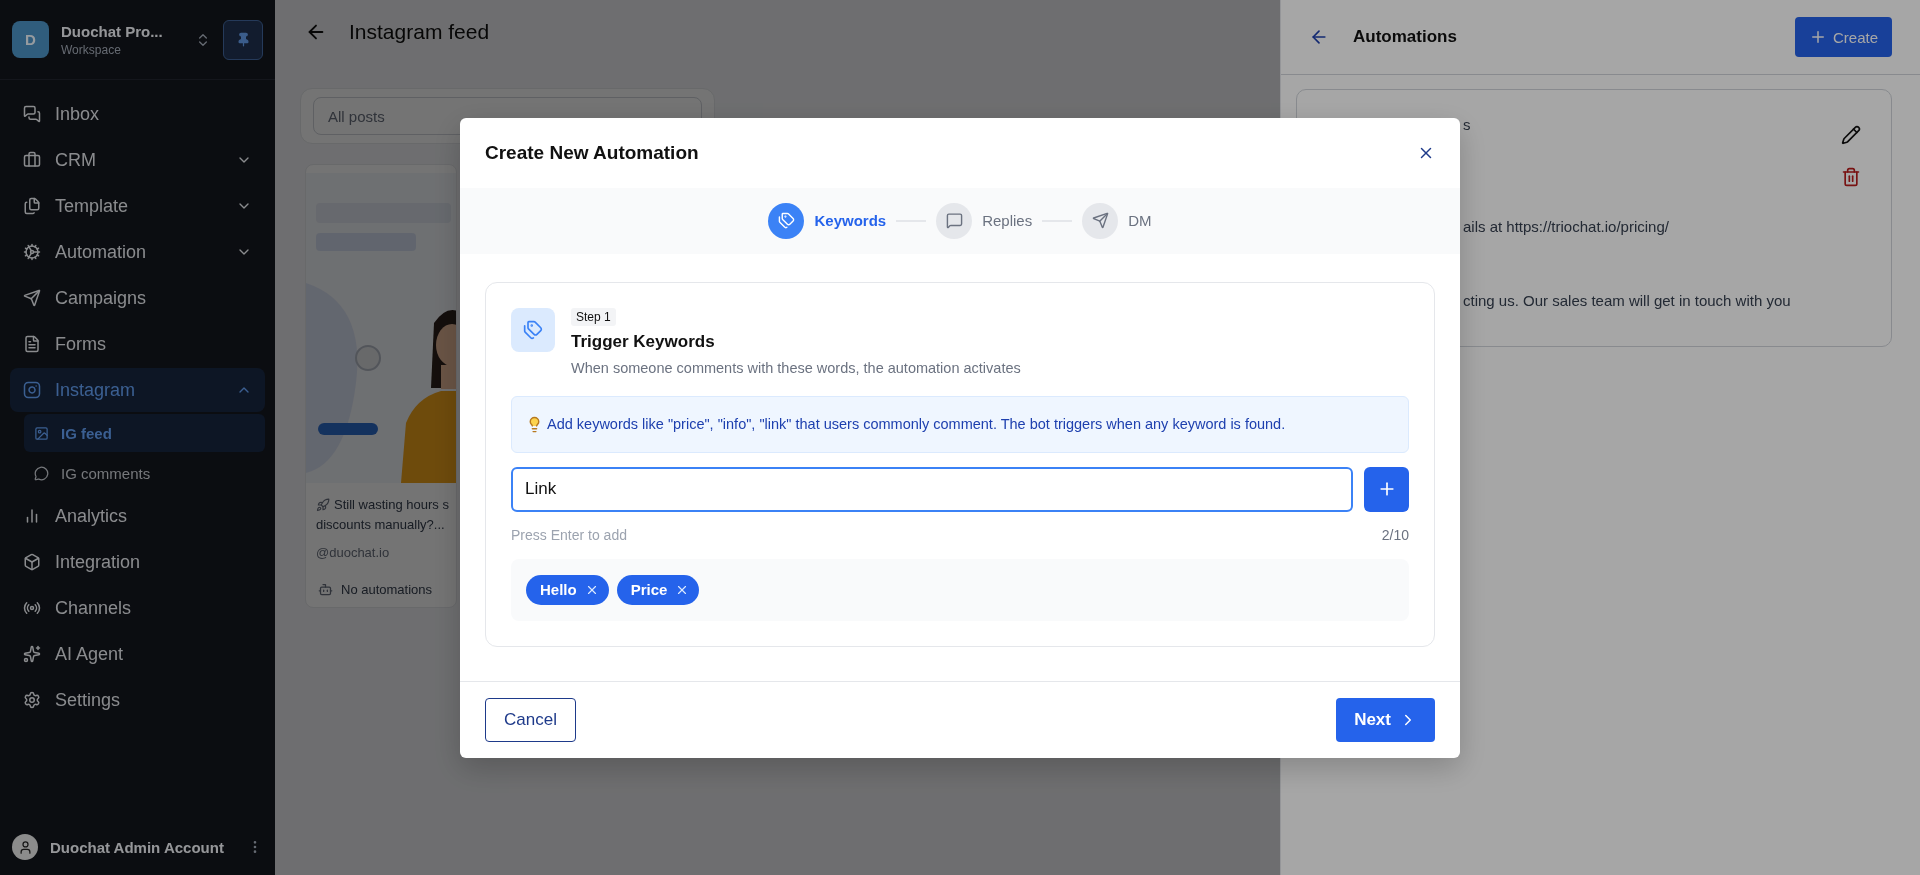  Describe the element at coordinates (144, 473) in the screenshot. I see `sidebar-subitem: IG comments` at that location.